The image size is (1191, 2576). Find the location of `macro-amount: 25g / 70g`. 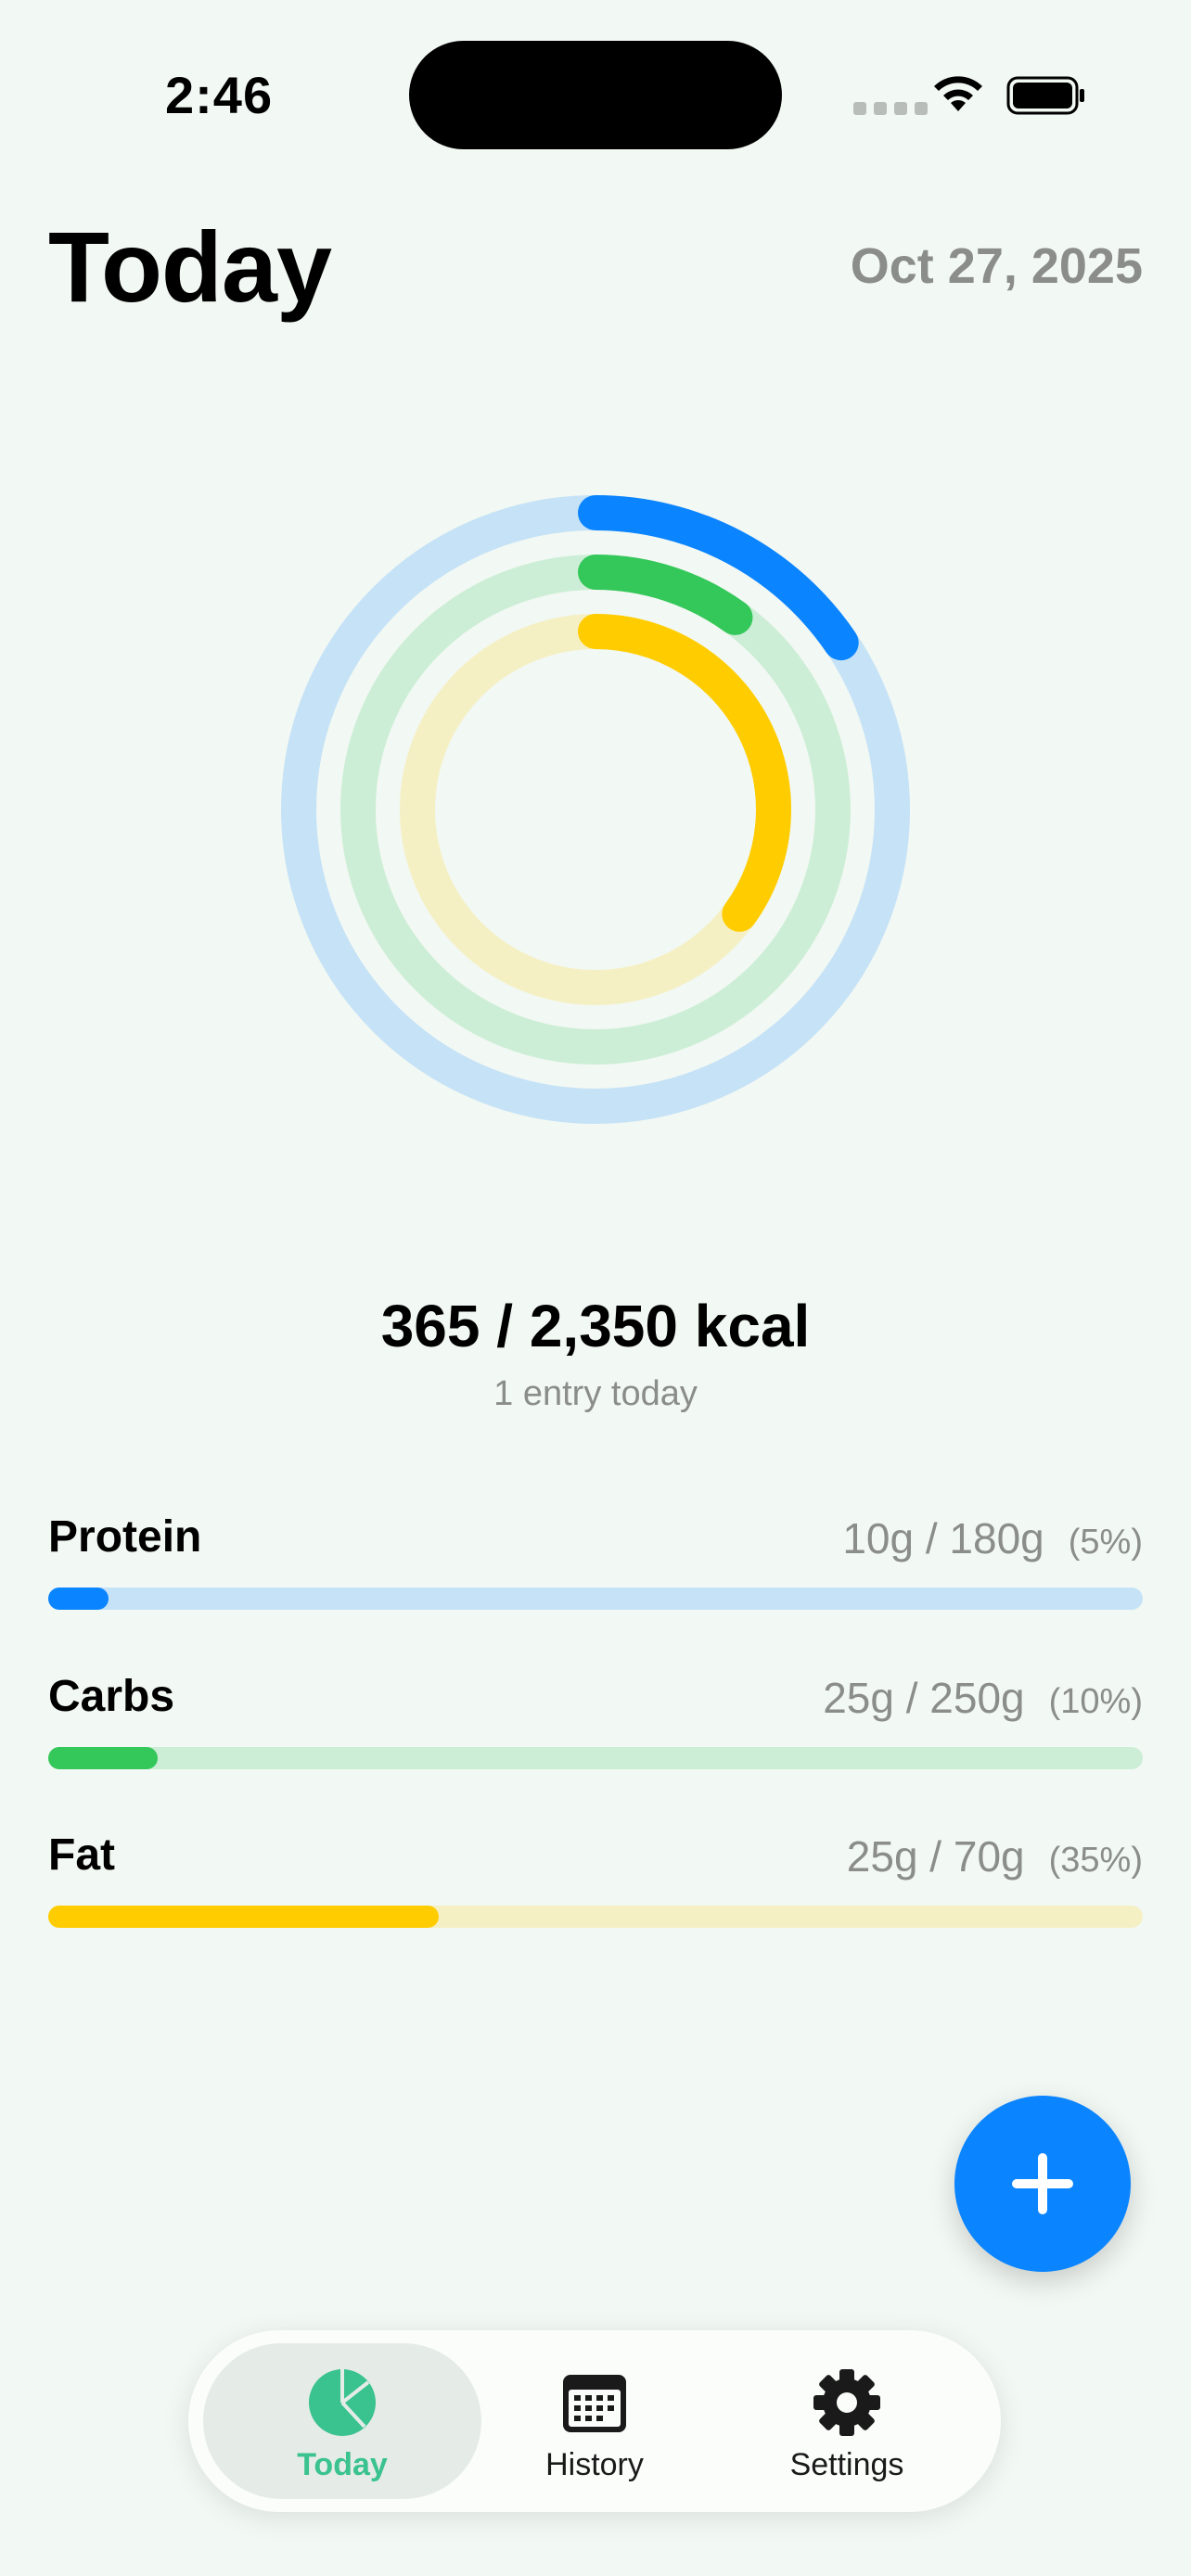

macro-amount: 25g / 70g is located at coordinates (935, 1856).